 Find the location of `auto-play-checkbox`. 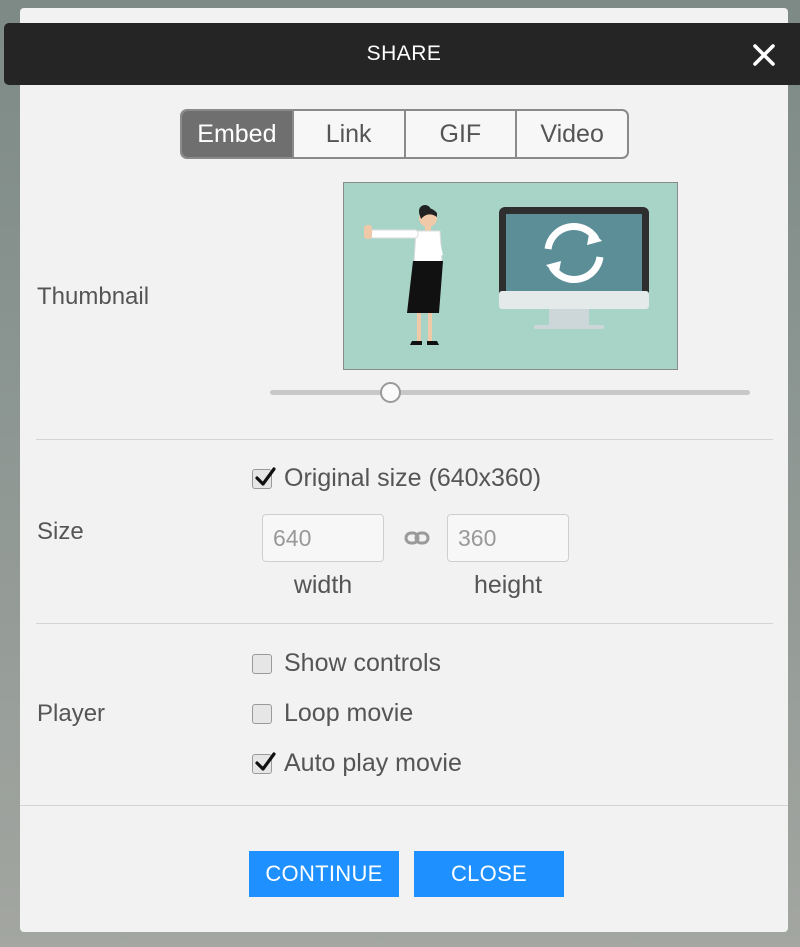

auto-play-checkbox is located at coordinates (264, 762).